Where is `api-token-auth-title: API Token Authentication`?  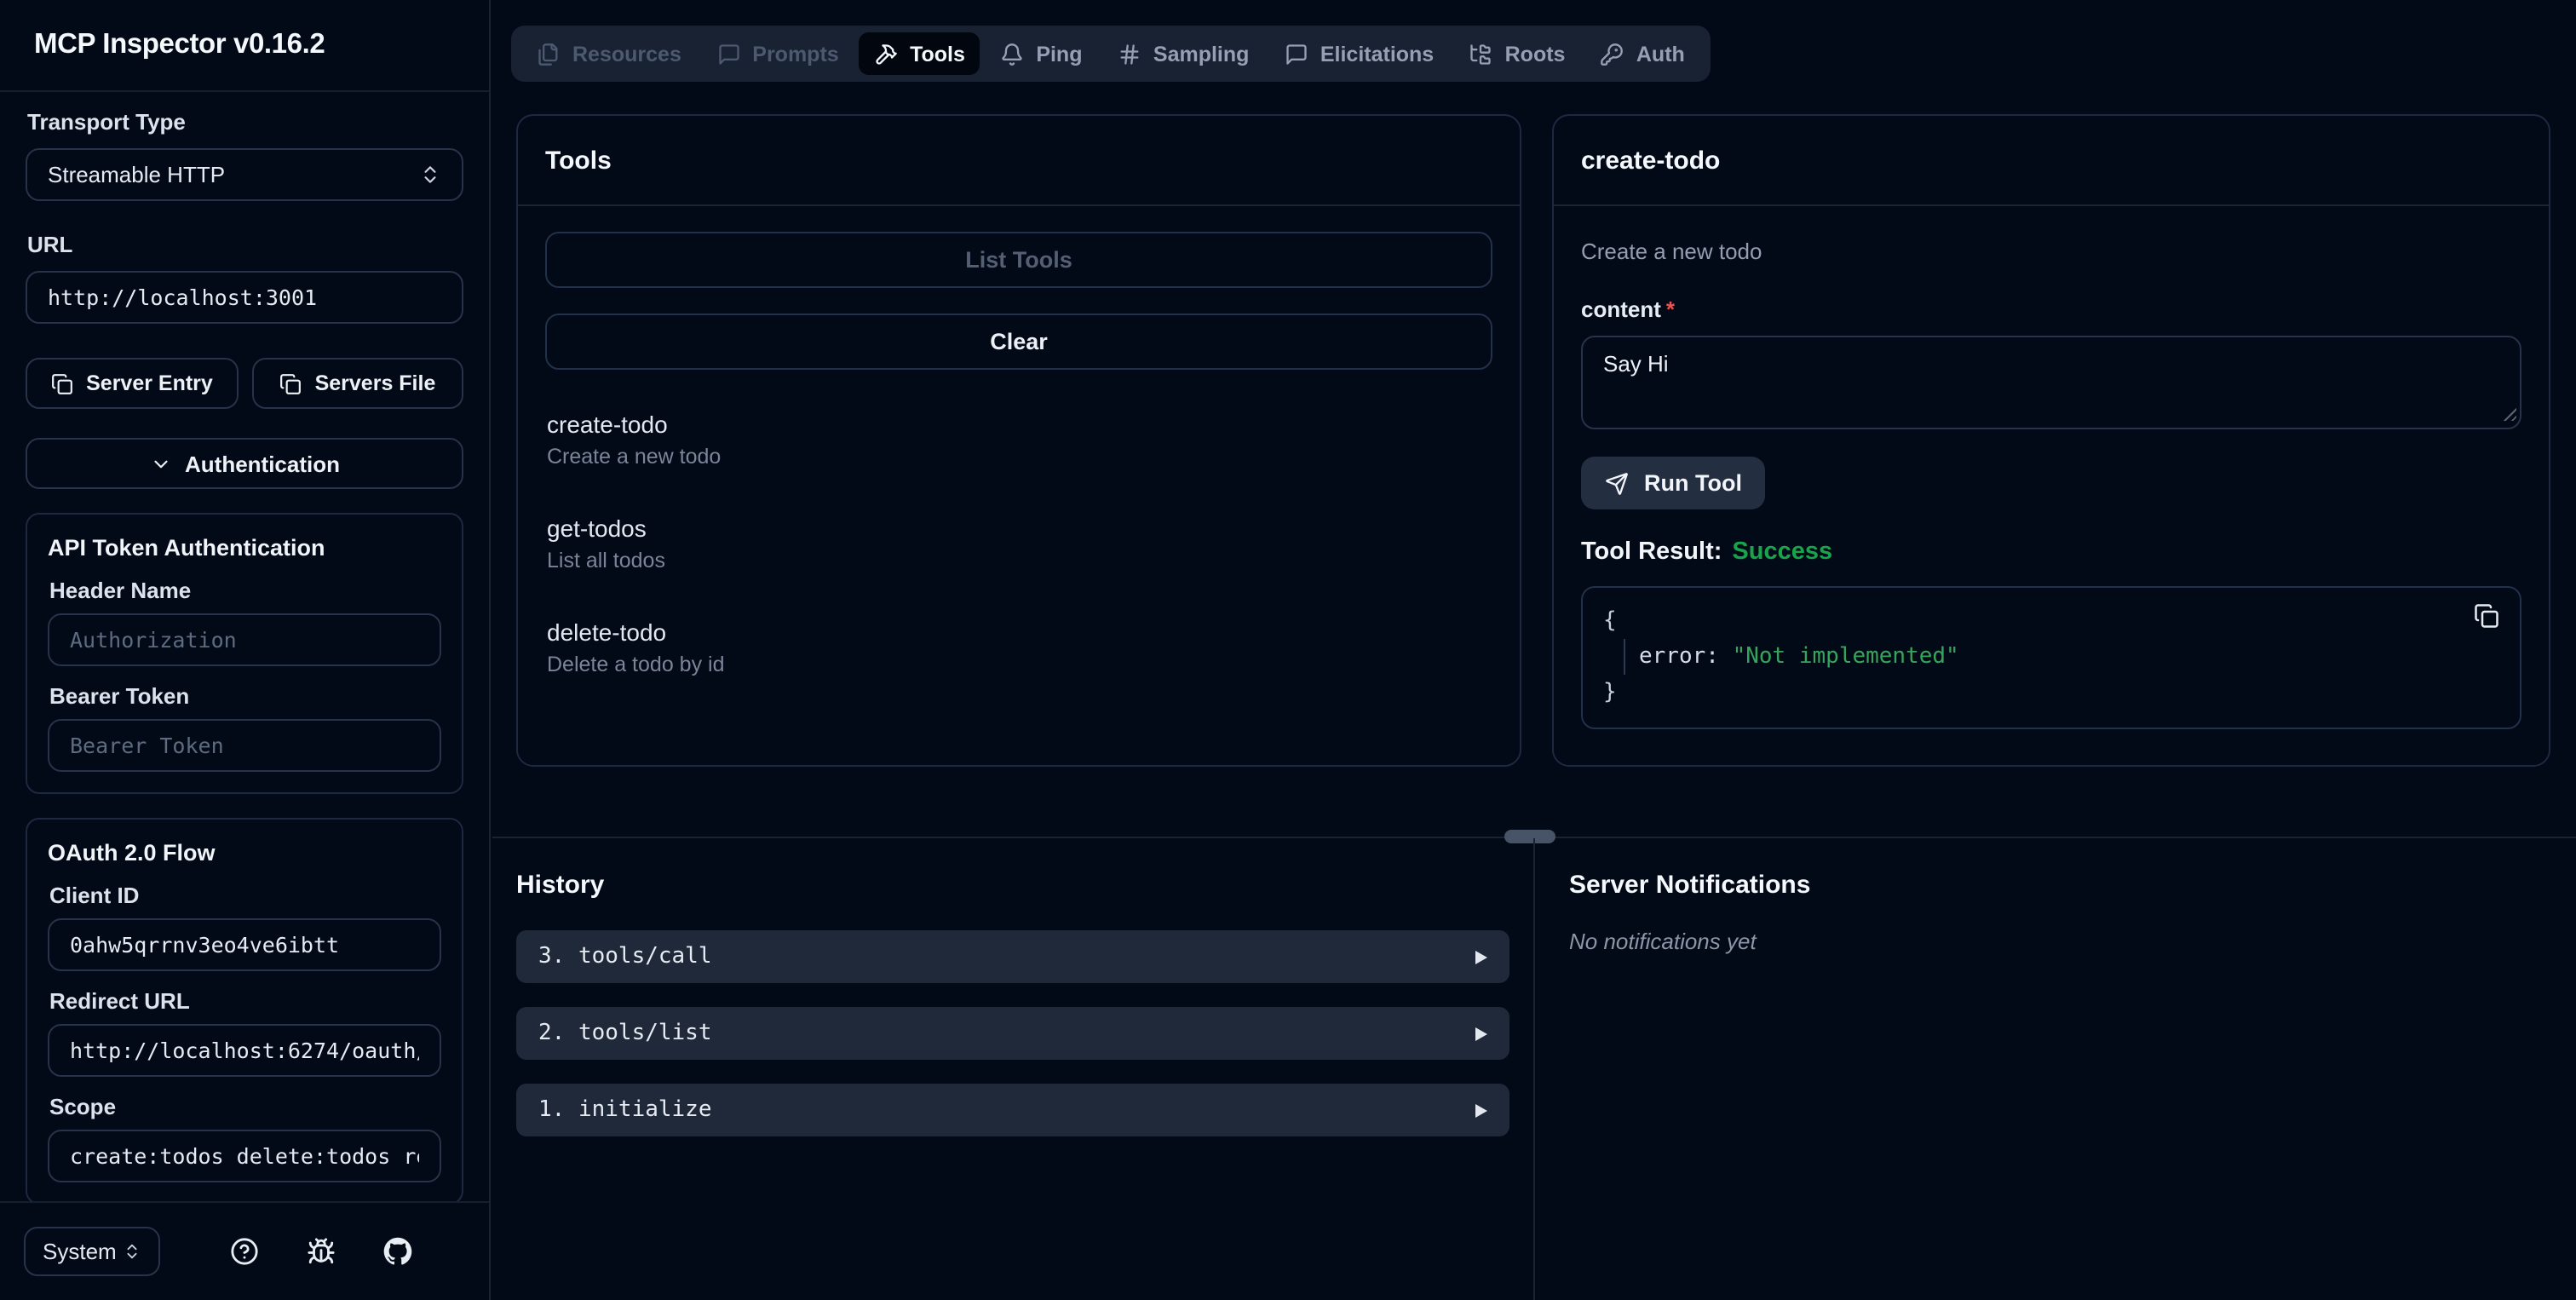 api-token-auth-title: API Token Authentication is located at coordinates (187, 548).